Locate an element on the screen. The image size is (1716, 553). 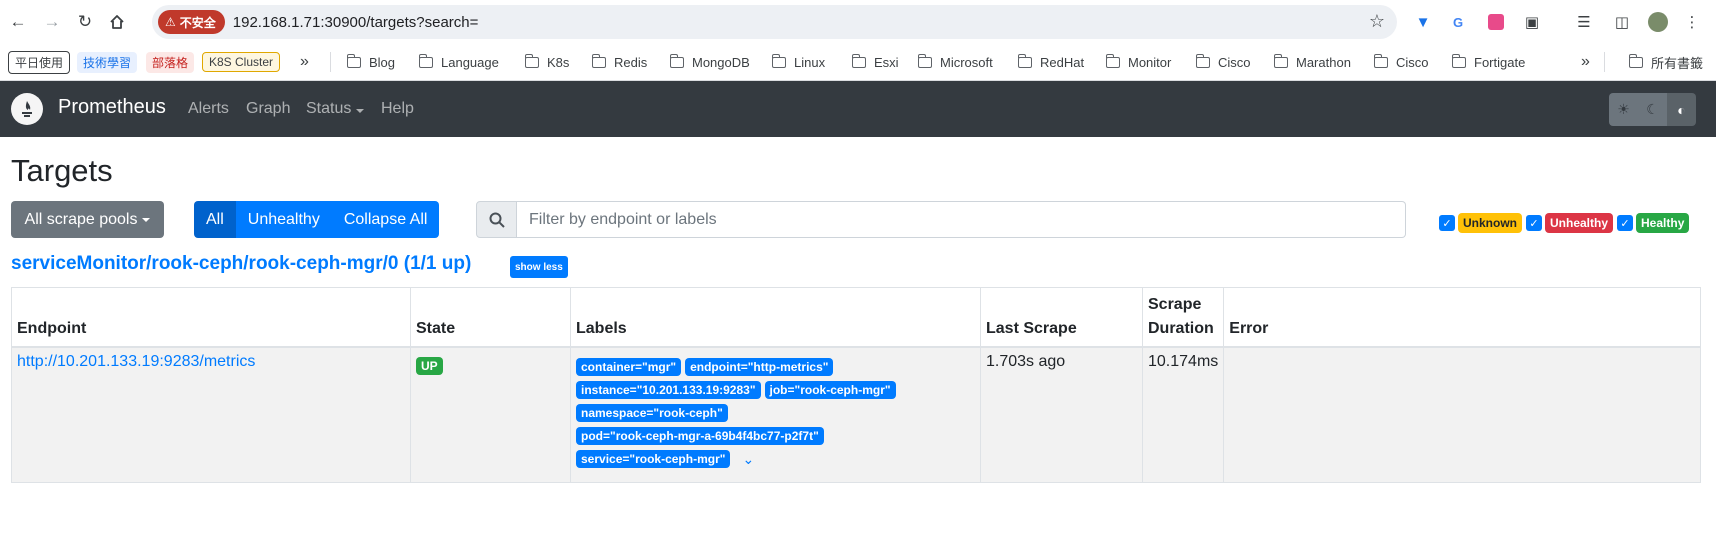
extensions-puzzle-icon: ▣ is located at coordinates (1532, 22).